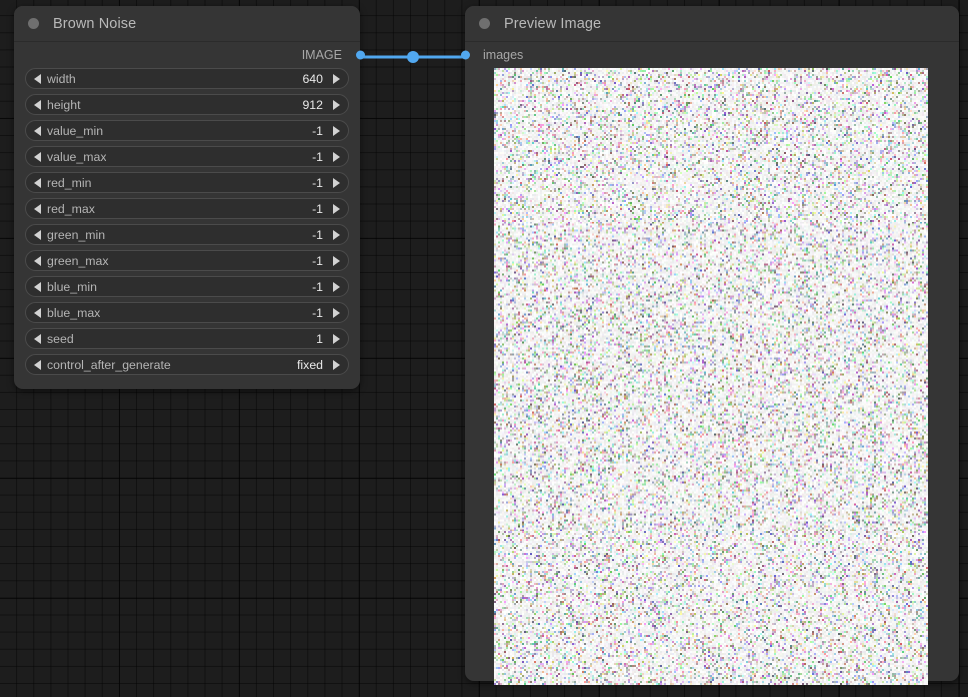 This screenshot has width=968, height=697. What do you see at coordinates (312, 79) in the screenshot?
I see `widget-value-width: 640` at bounding box center [312, 79].